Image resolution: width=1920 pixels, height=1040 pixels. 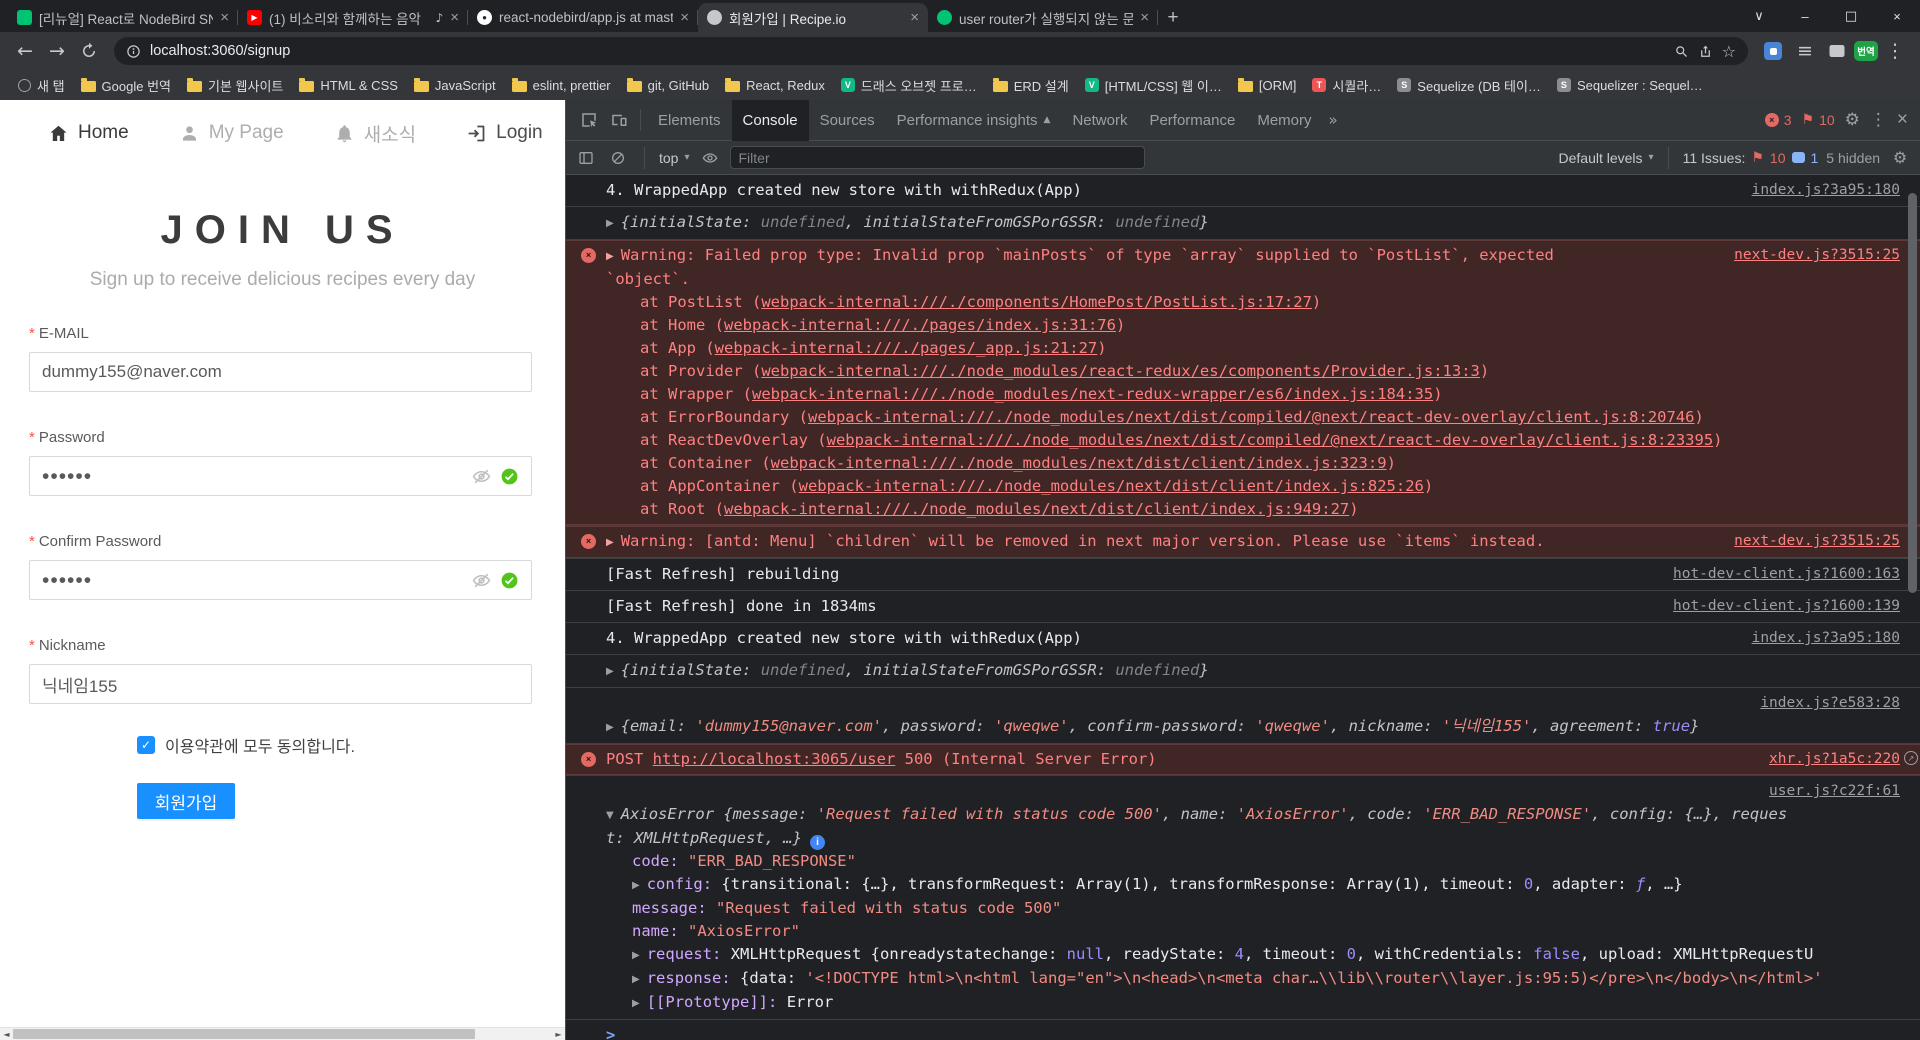 What do you see at coordinates (504, 133) in the screenshot?
I see `nav-item-login: Login` at bounding box center [504, 133].